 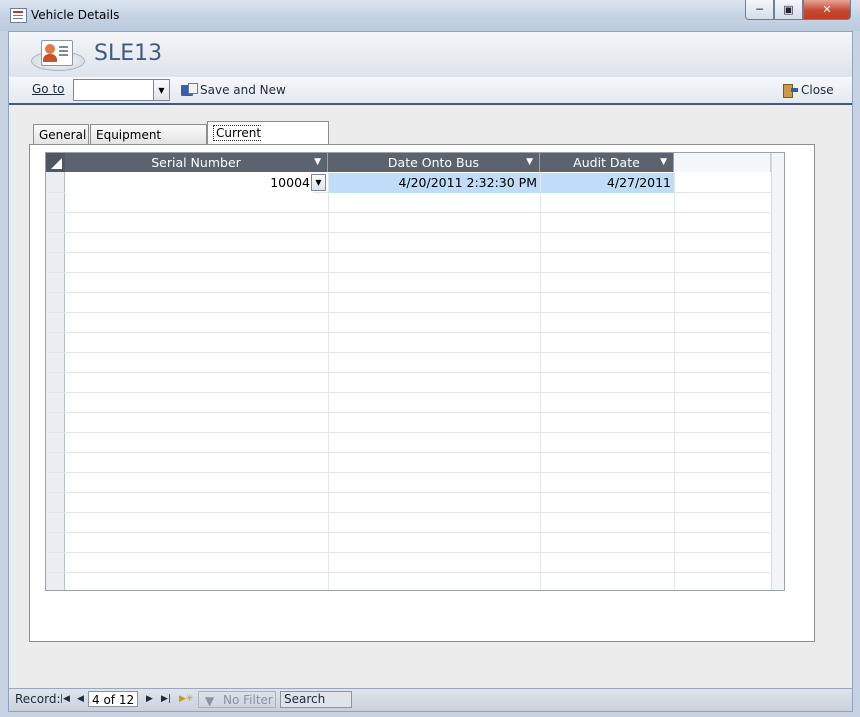 I want to click on column-header-label: Audit Date, so click(x=606, y=162).